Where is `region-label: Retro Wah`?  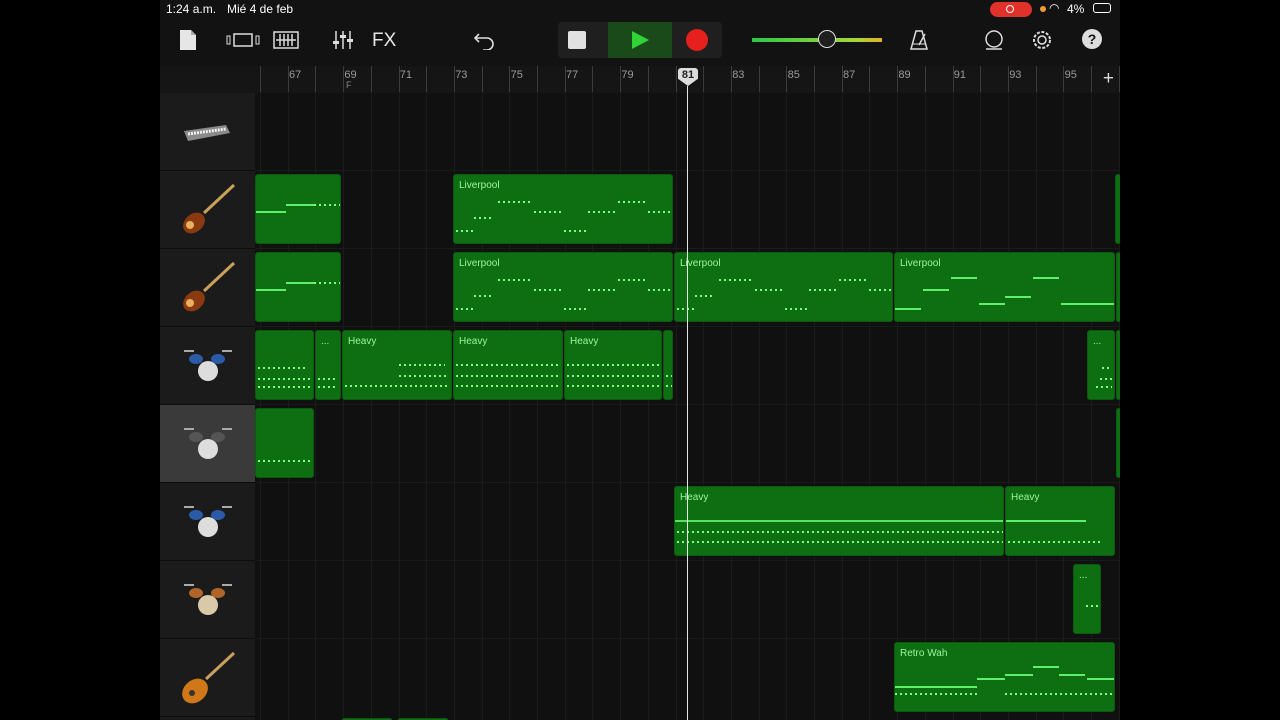 region-label: Retro Wah is located at coordinates (924, 653).